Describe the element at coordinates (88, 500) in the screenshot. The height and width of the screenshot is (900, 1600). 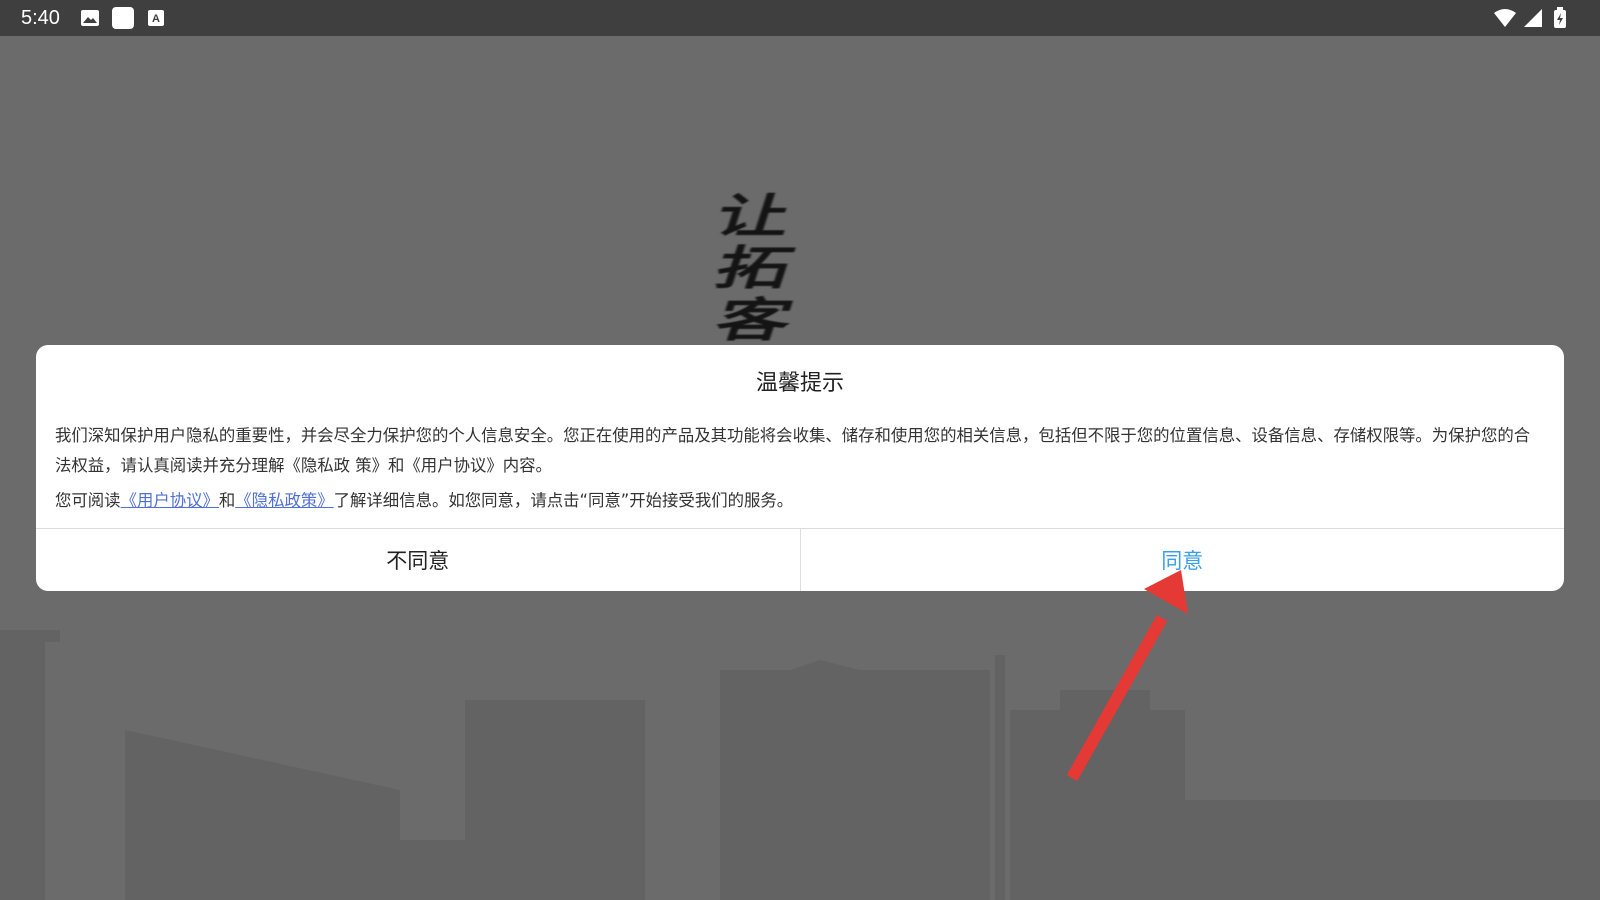
I see `read-more-prefix: 您可阅读` at that location.